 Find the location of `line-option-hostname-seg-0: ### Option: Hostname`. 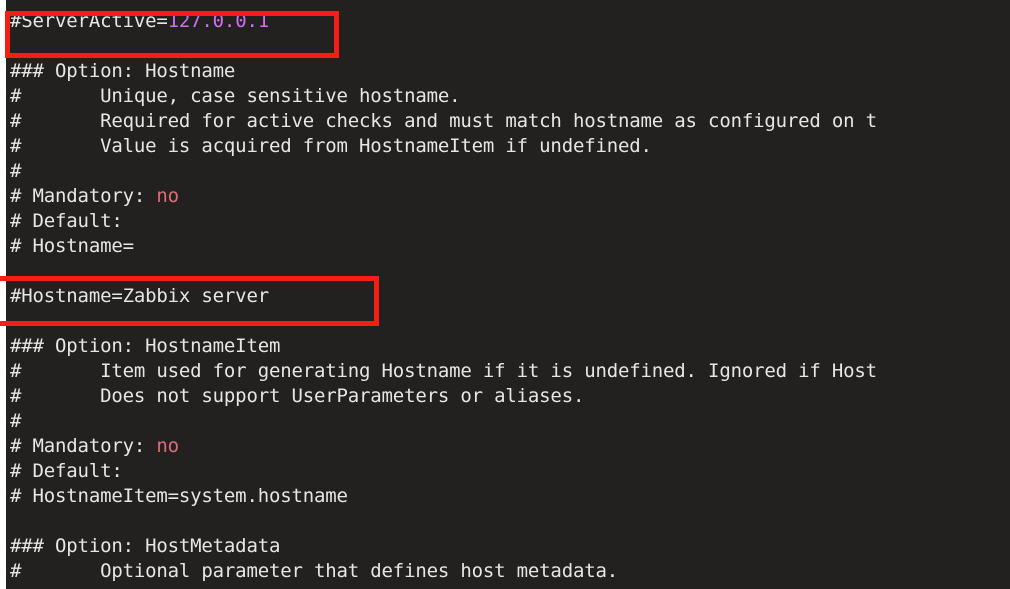

line-option-hostname-seg-0: ### Option: Hostname is located at coordinates (123, 71).